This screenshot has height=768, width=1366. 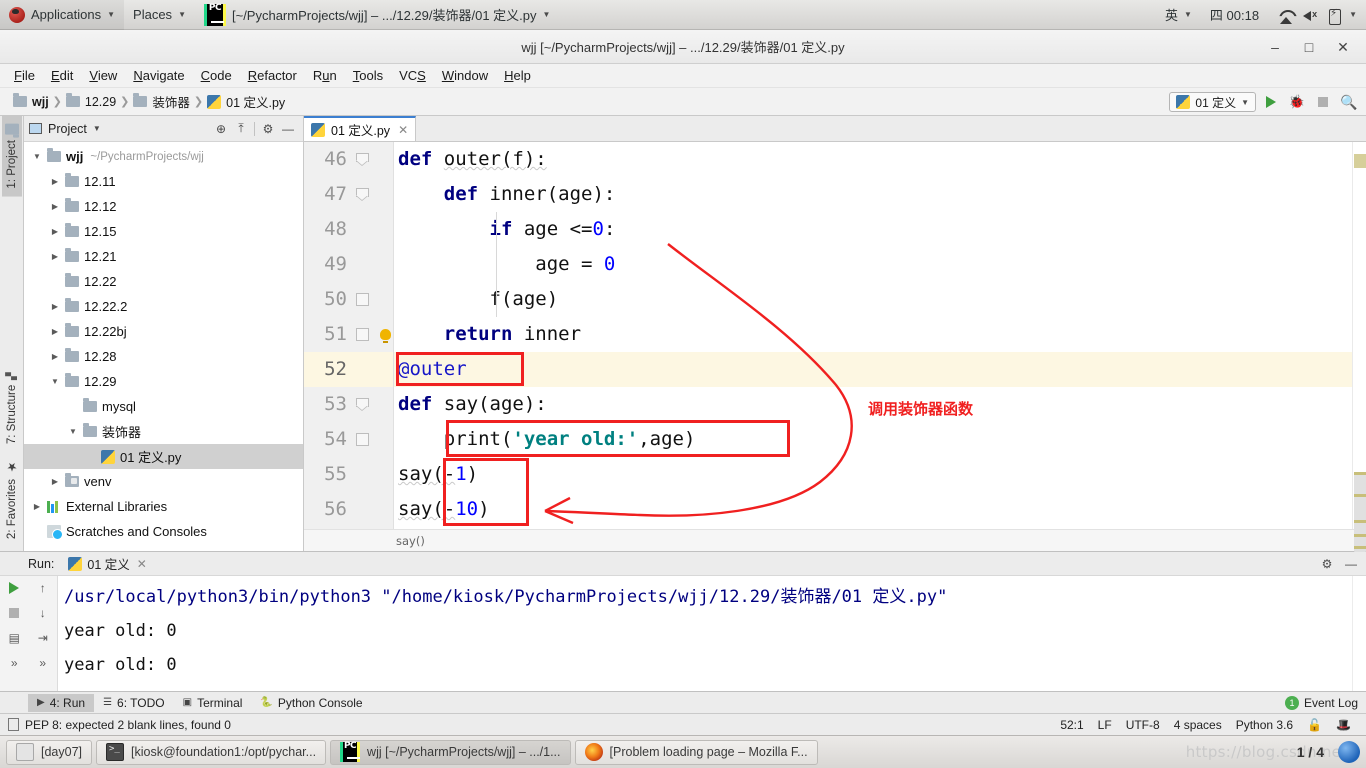 What do you see at coordinates (31, 101) in the screenshot?
I see `breadcrumb-item: wjj` at bounding box center [31, 101].